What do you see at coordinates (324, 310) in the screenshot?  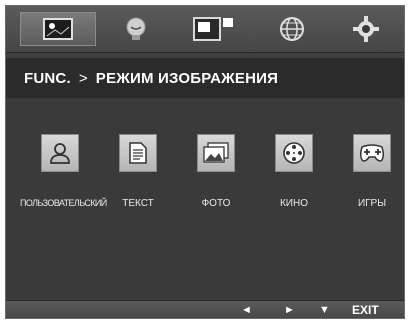 I see `nav-down-button: ▼` at bounding box center [324, 310].